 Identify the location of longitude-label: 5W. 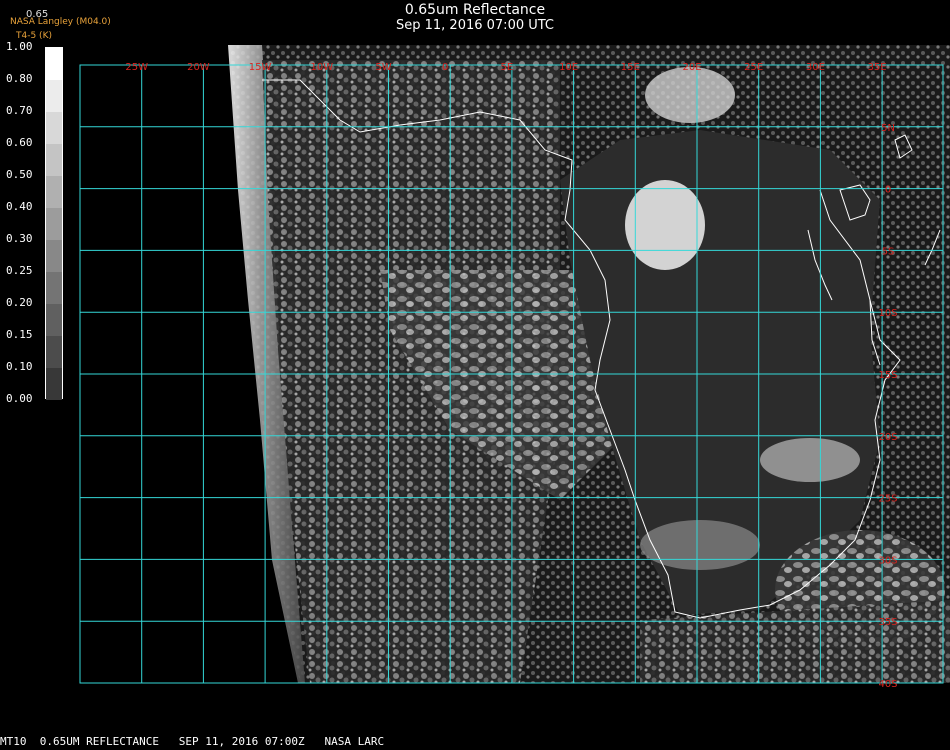
(383, 67).